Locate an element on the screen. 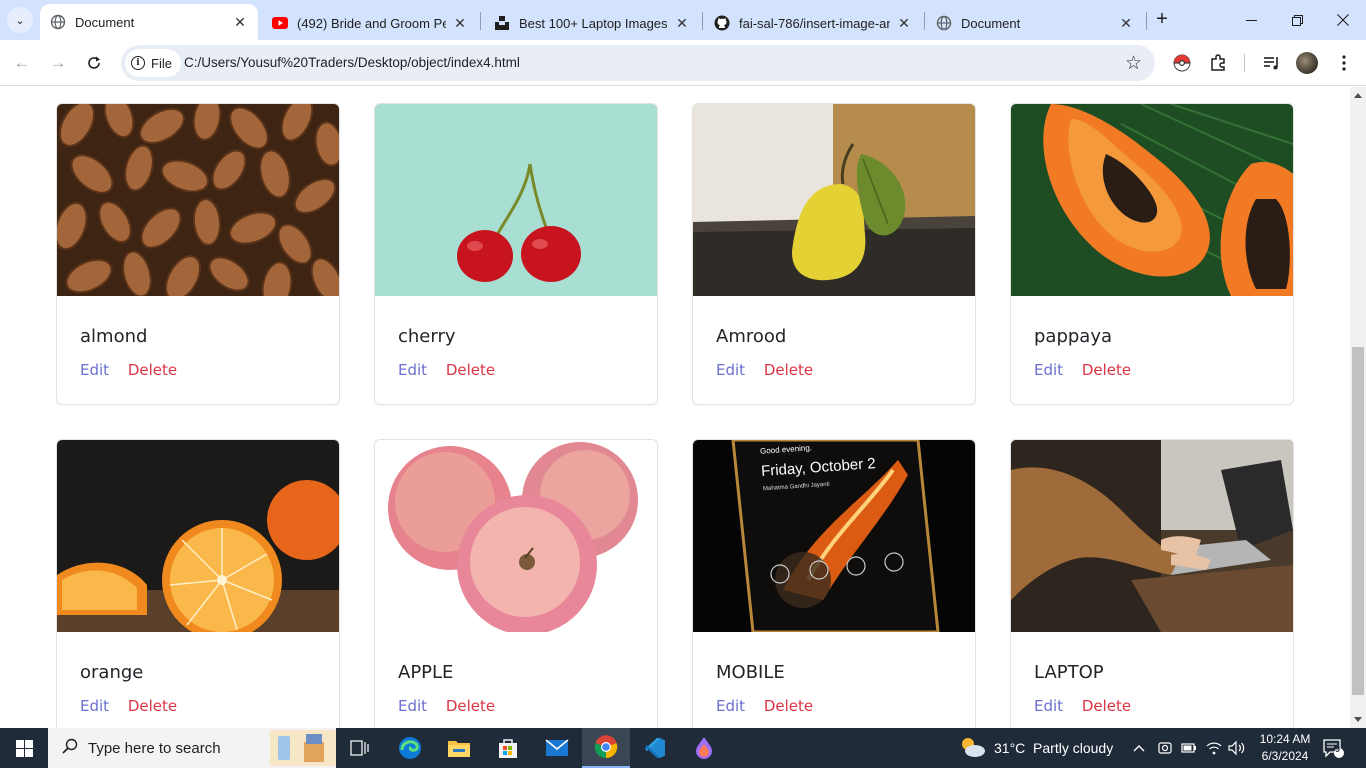 Image resolution: width=1366 pixels, height=770 pixels. cherry-photo is located at coordinates (516, 200).